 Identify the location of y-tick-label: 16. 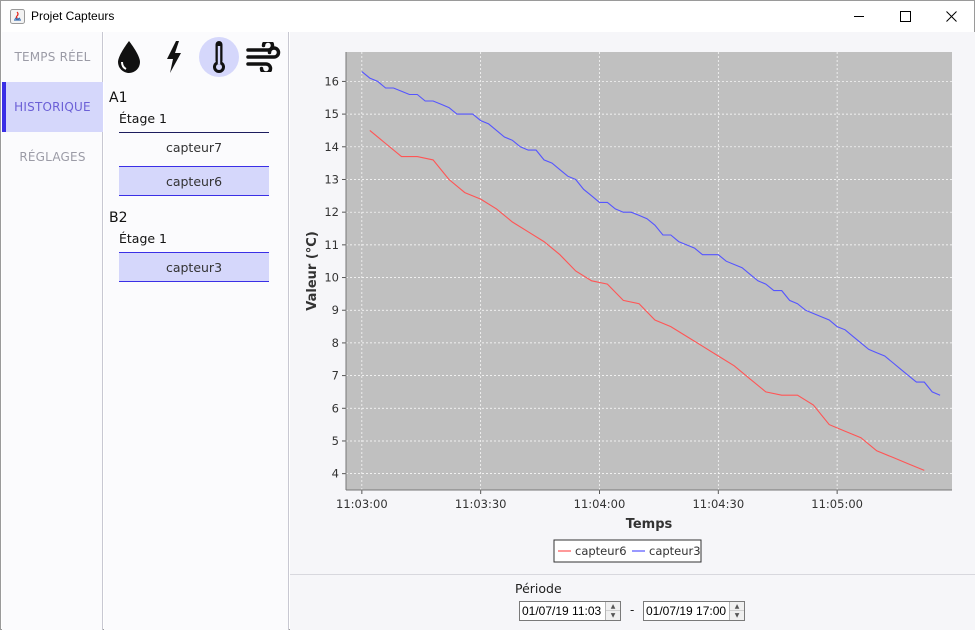
(331, 81).